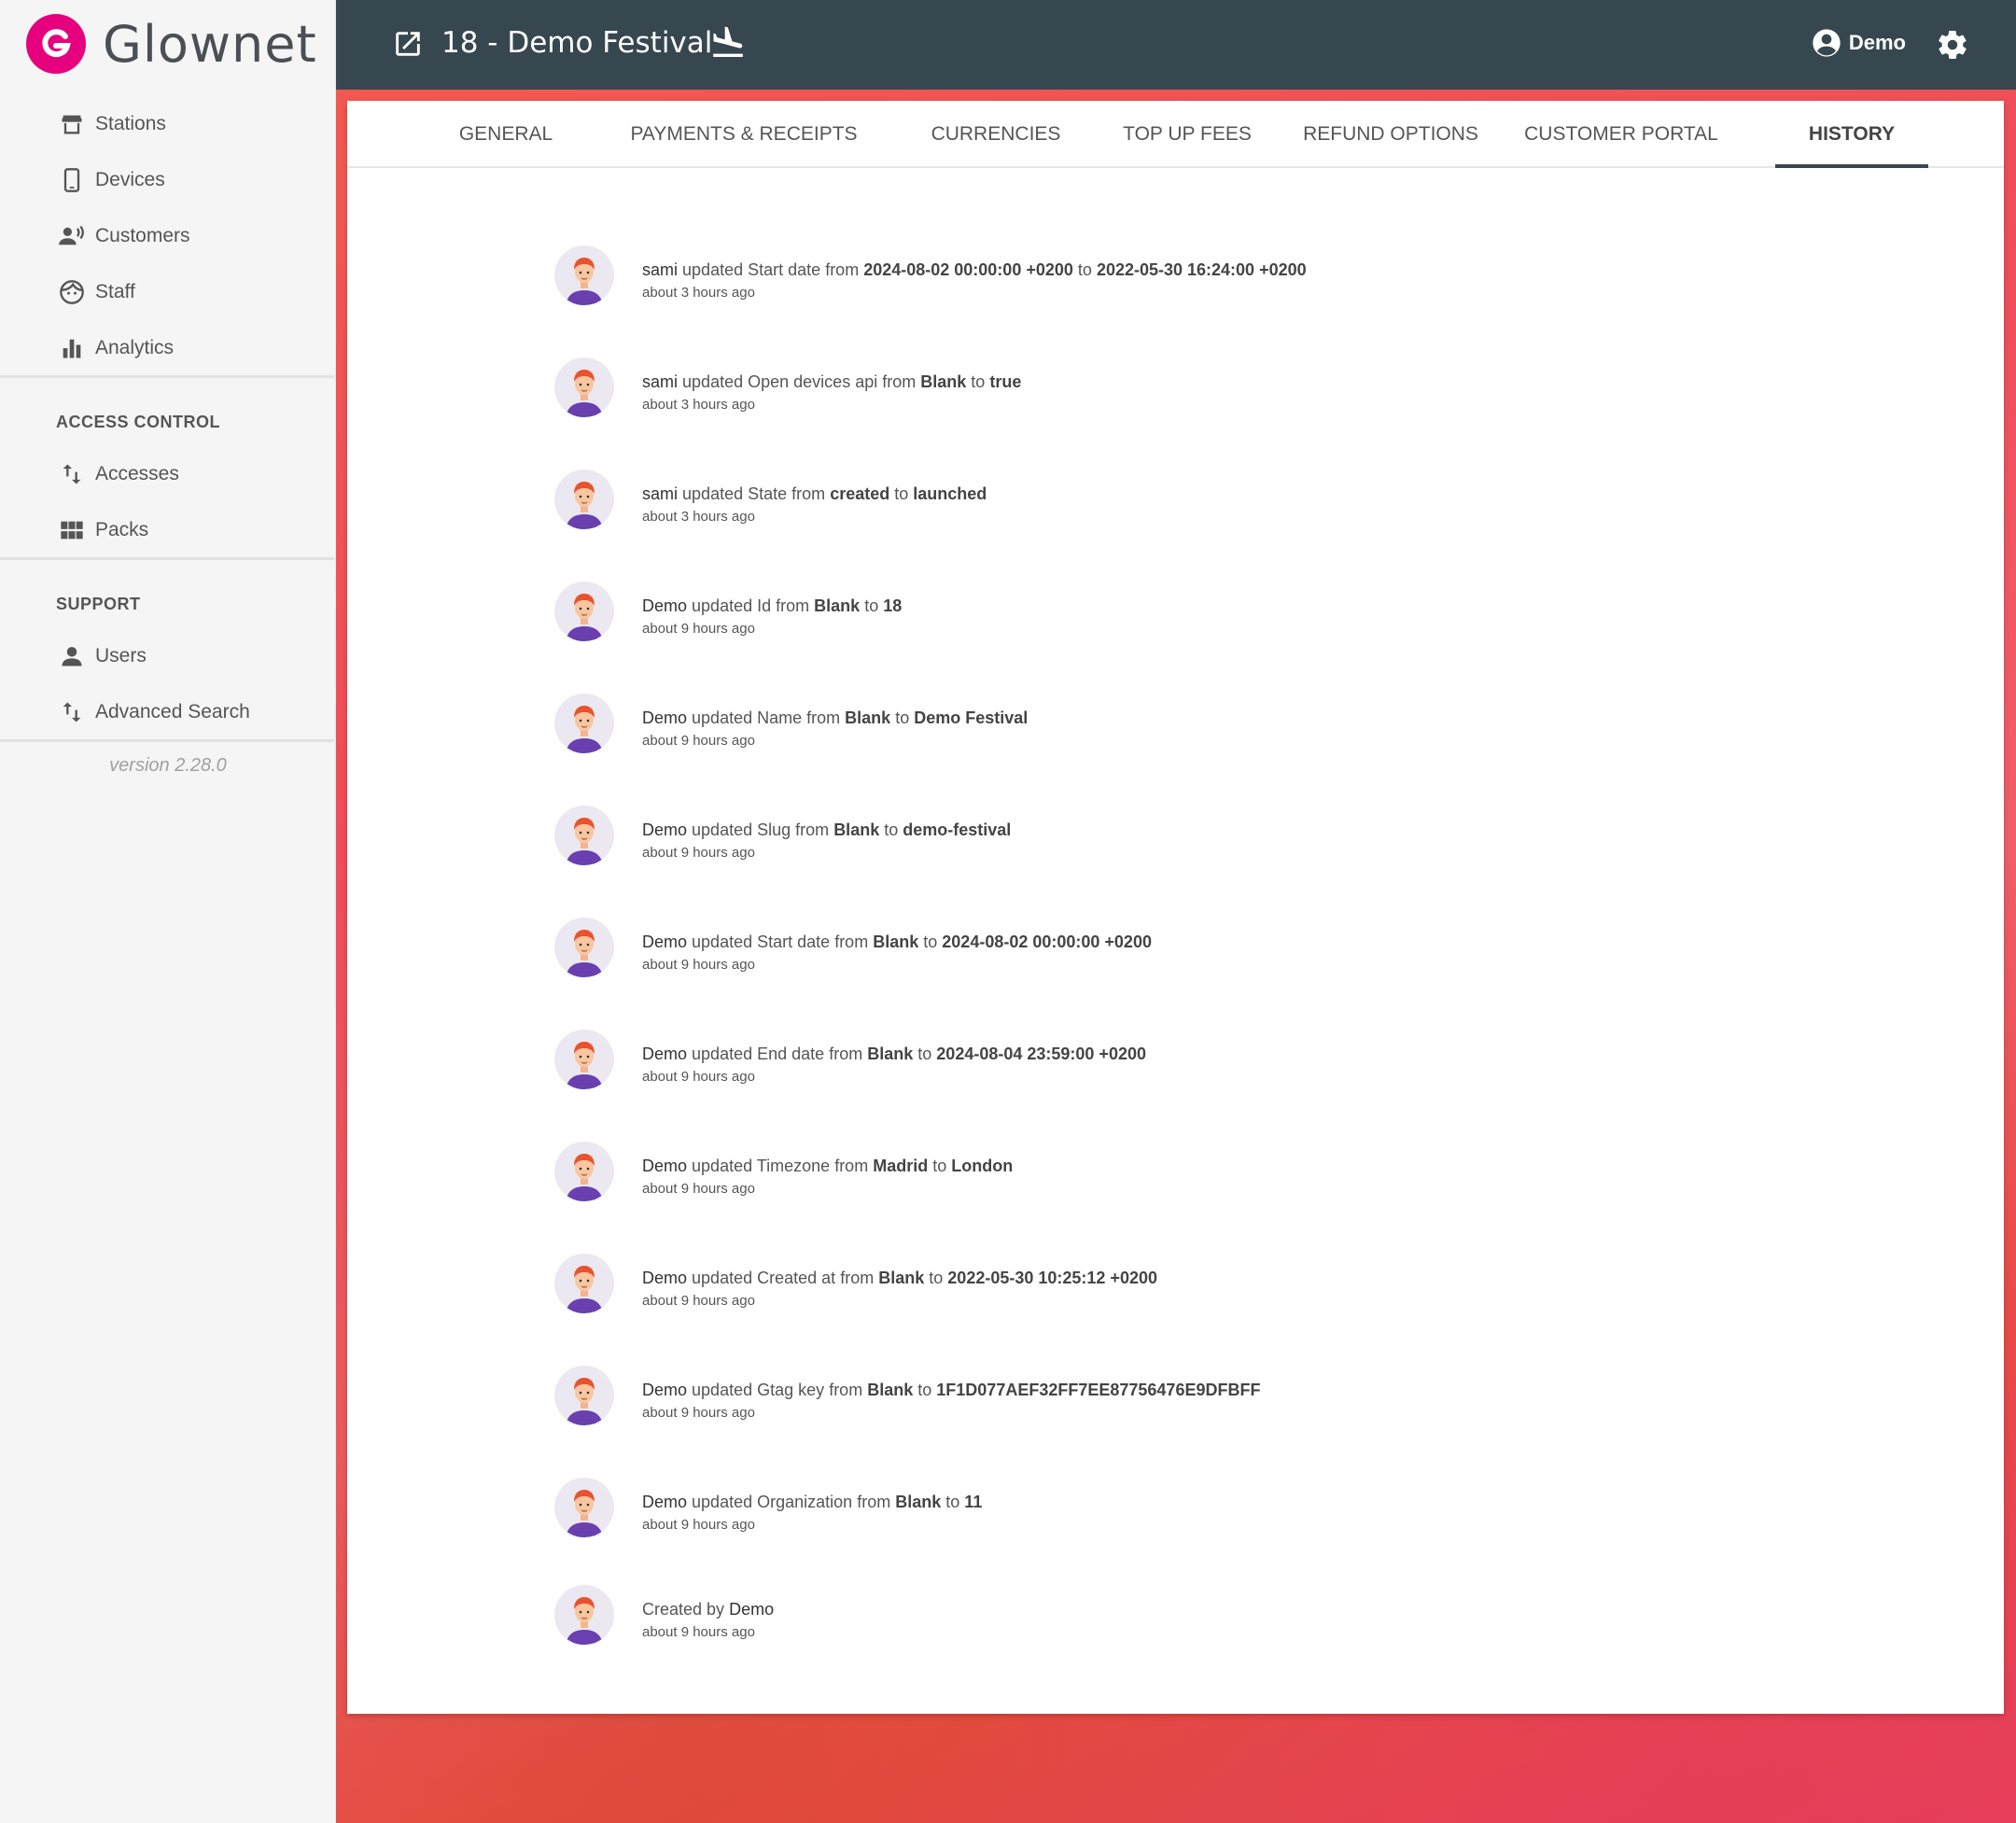 Image resolution: width=2016 pixels, height=1823 pixels. Describe the element at coordinates (191, 656) in the screenshot. I see `sidebar-item-users: Users` at that location.